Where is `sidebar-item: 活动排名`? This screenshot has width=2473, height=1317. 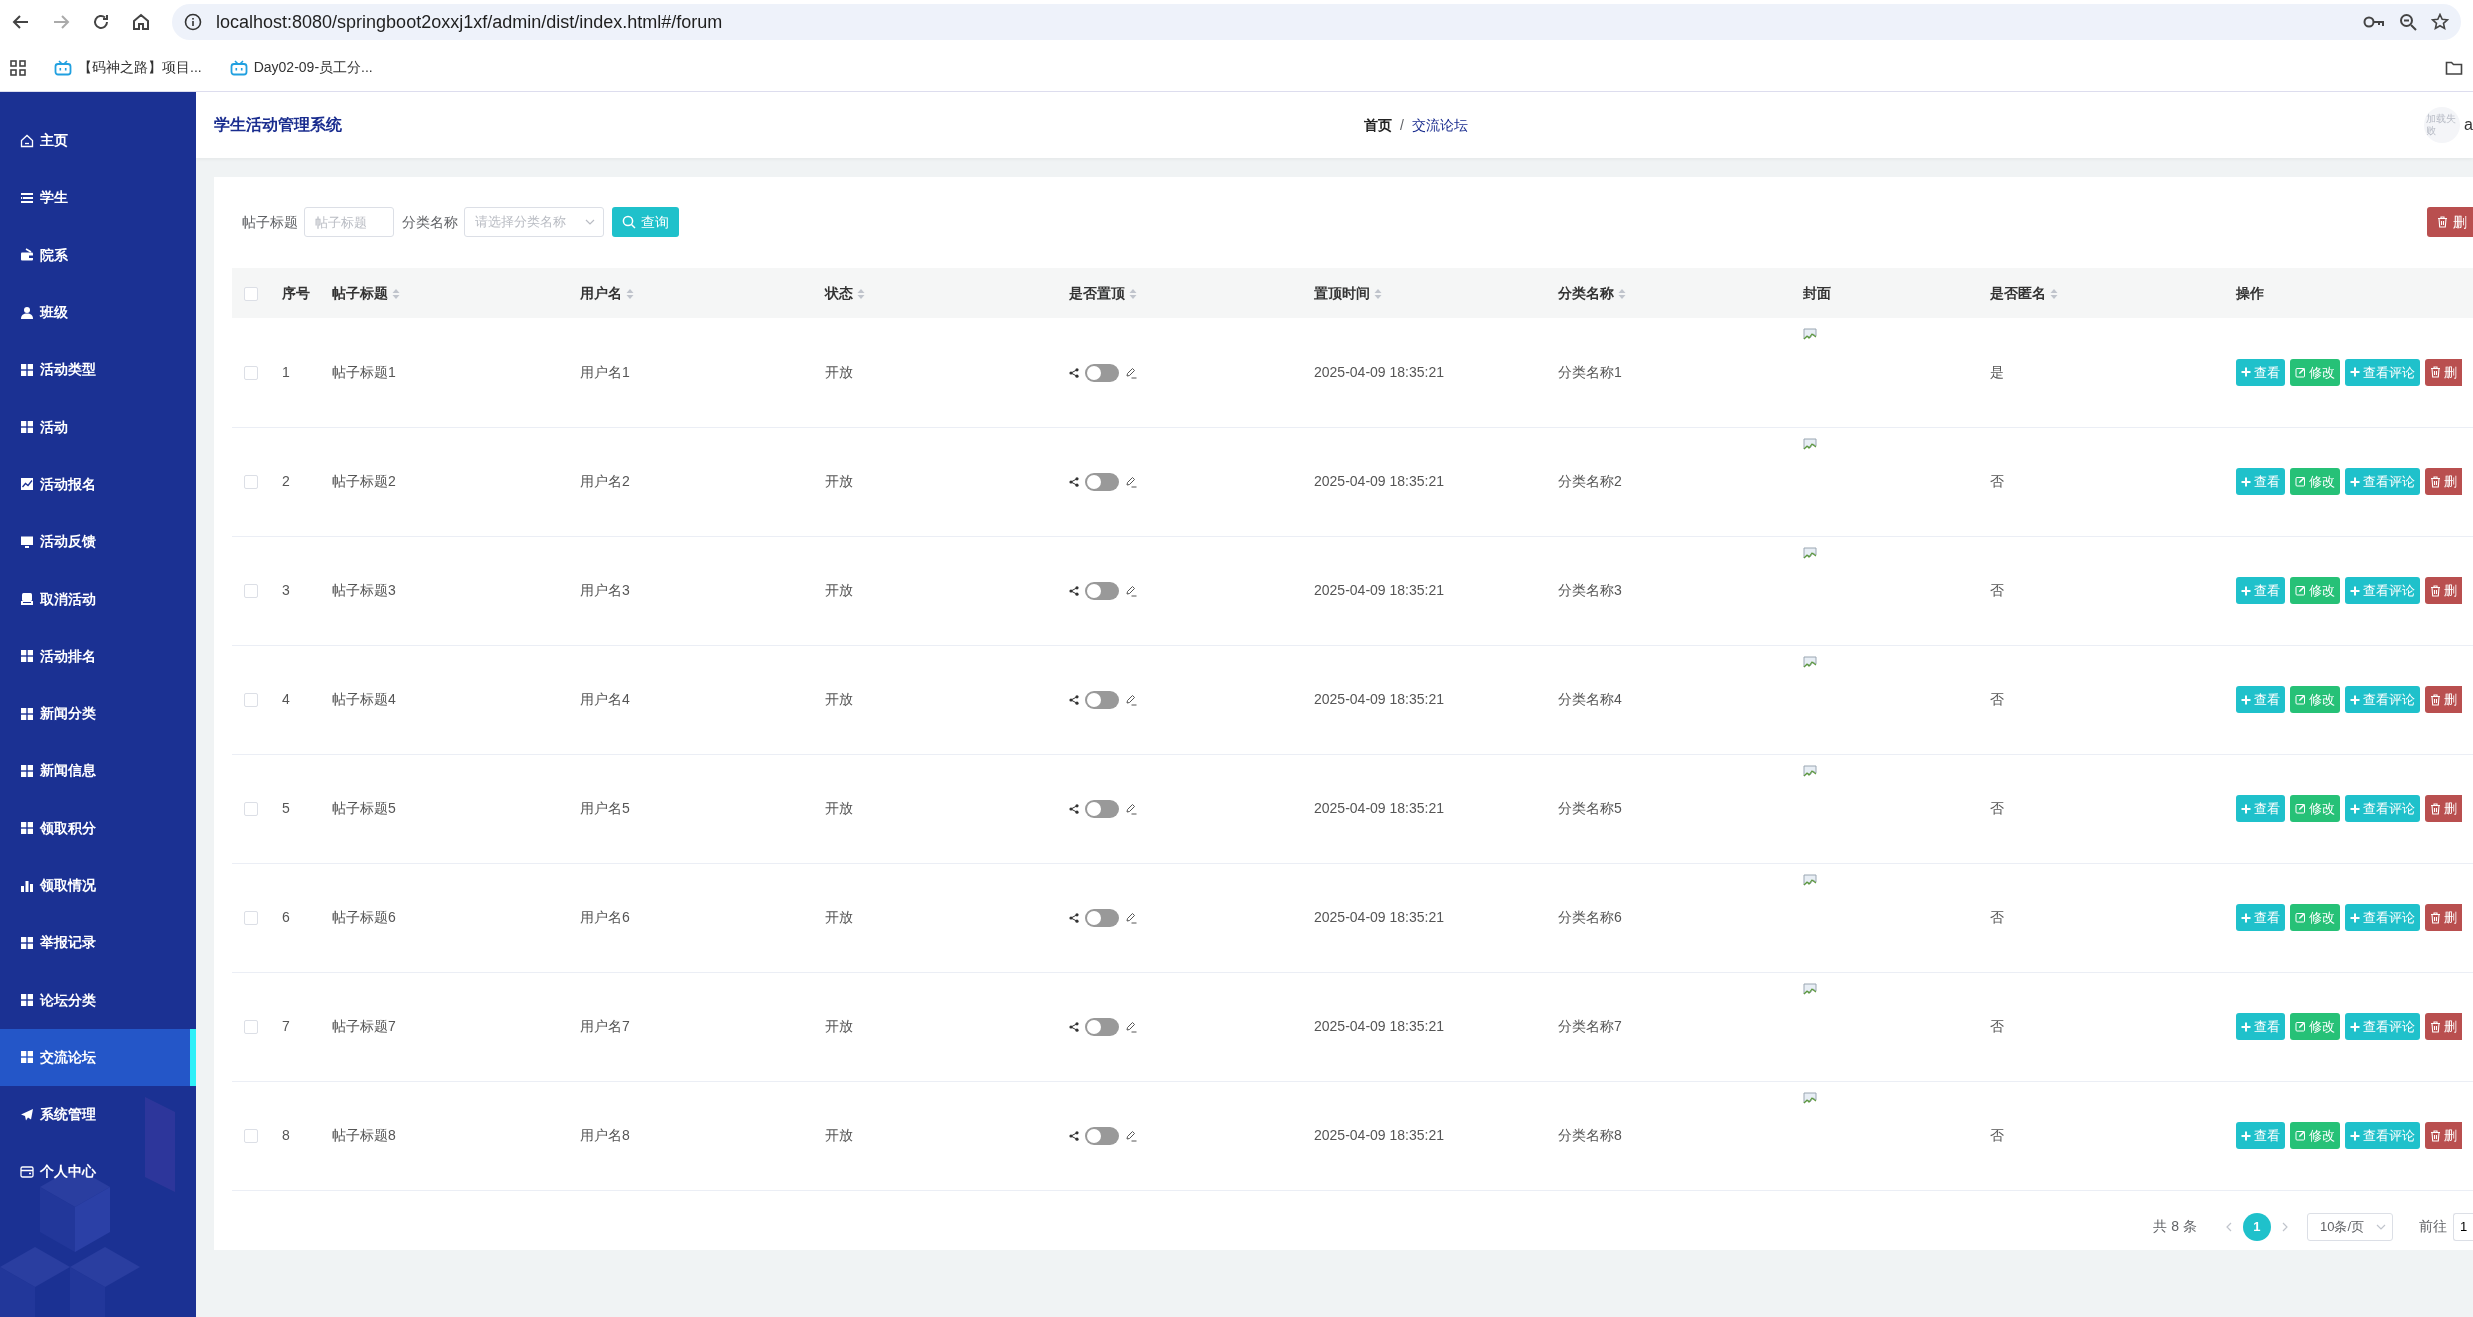
sidebar-item: 活动排名 is located at coordinates (98, 656).